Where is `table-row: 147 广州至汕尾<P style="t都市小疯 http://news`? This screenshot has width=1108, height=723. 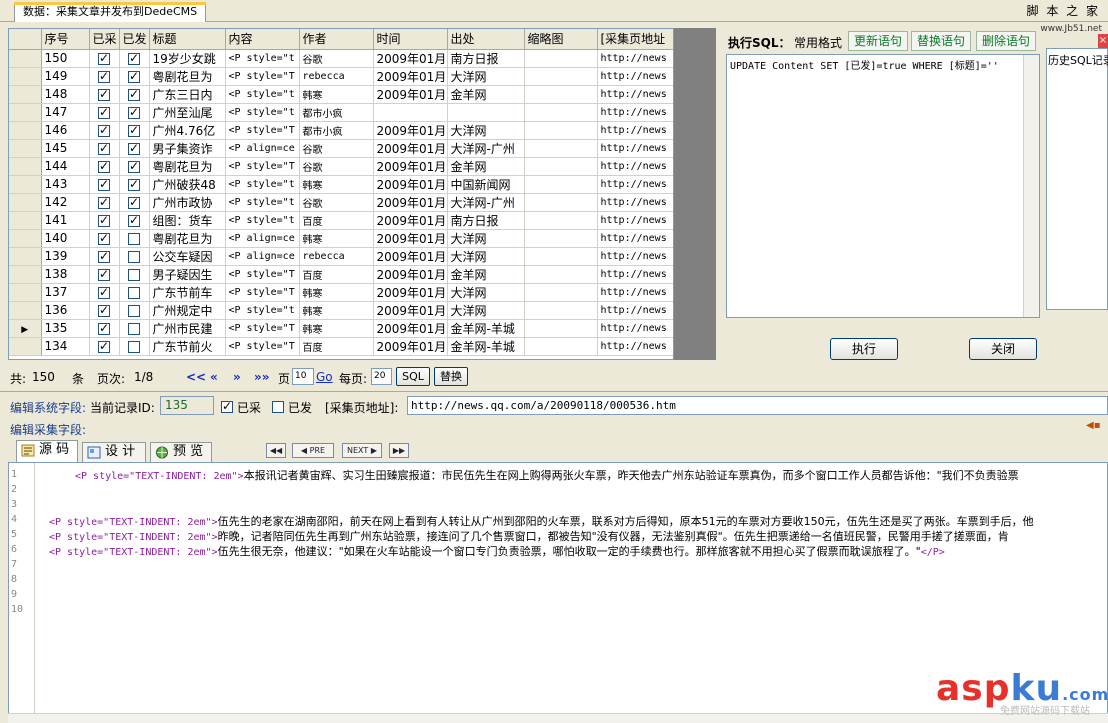 table-row: 147 广州至汕尾<P style="t都市小疯 http://news is located at coordinates (341, 112).